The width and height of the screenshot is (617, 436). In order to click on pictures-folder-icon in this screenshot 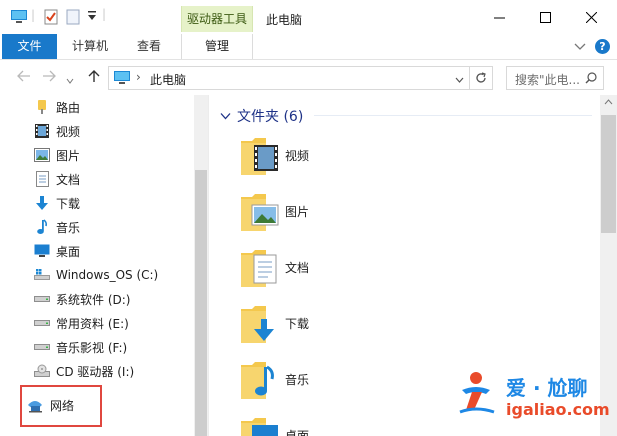, I will do `click(260, 212)`.